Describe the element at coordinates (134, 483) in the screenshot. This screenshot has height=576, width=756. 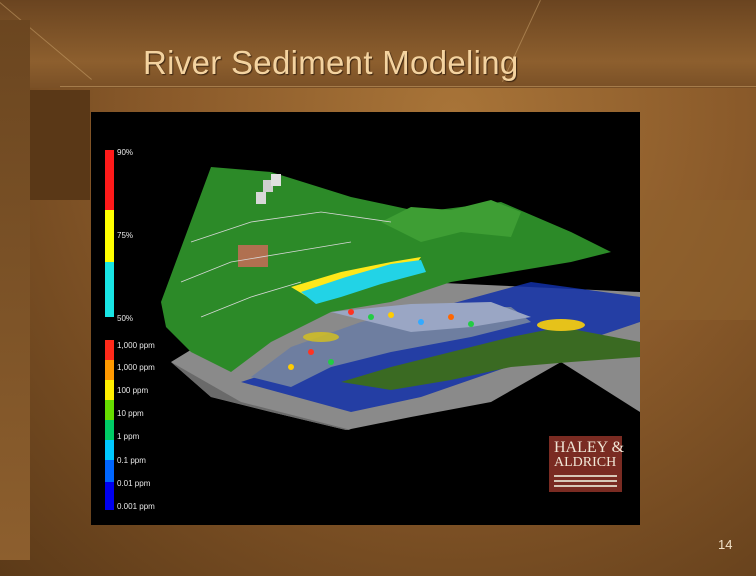
I see `concentration-label: 0.01 ppm` at that location.